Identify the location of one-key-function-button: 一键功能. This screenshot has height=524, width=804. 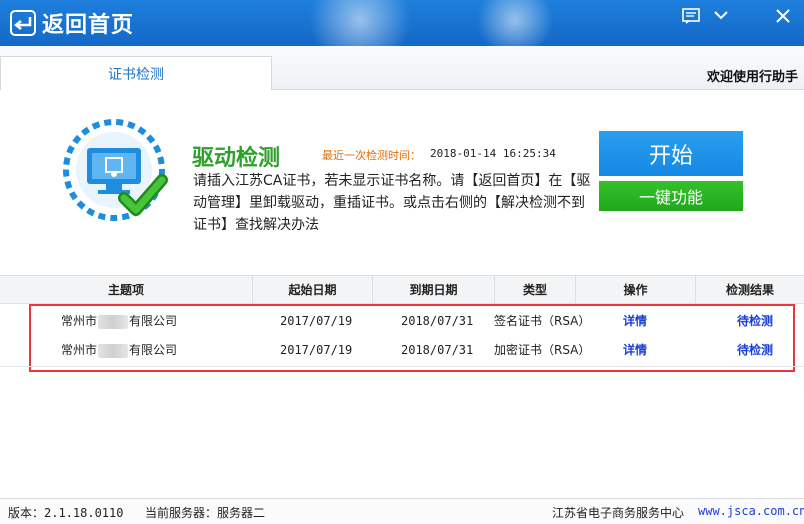
(671, 196).